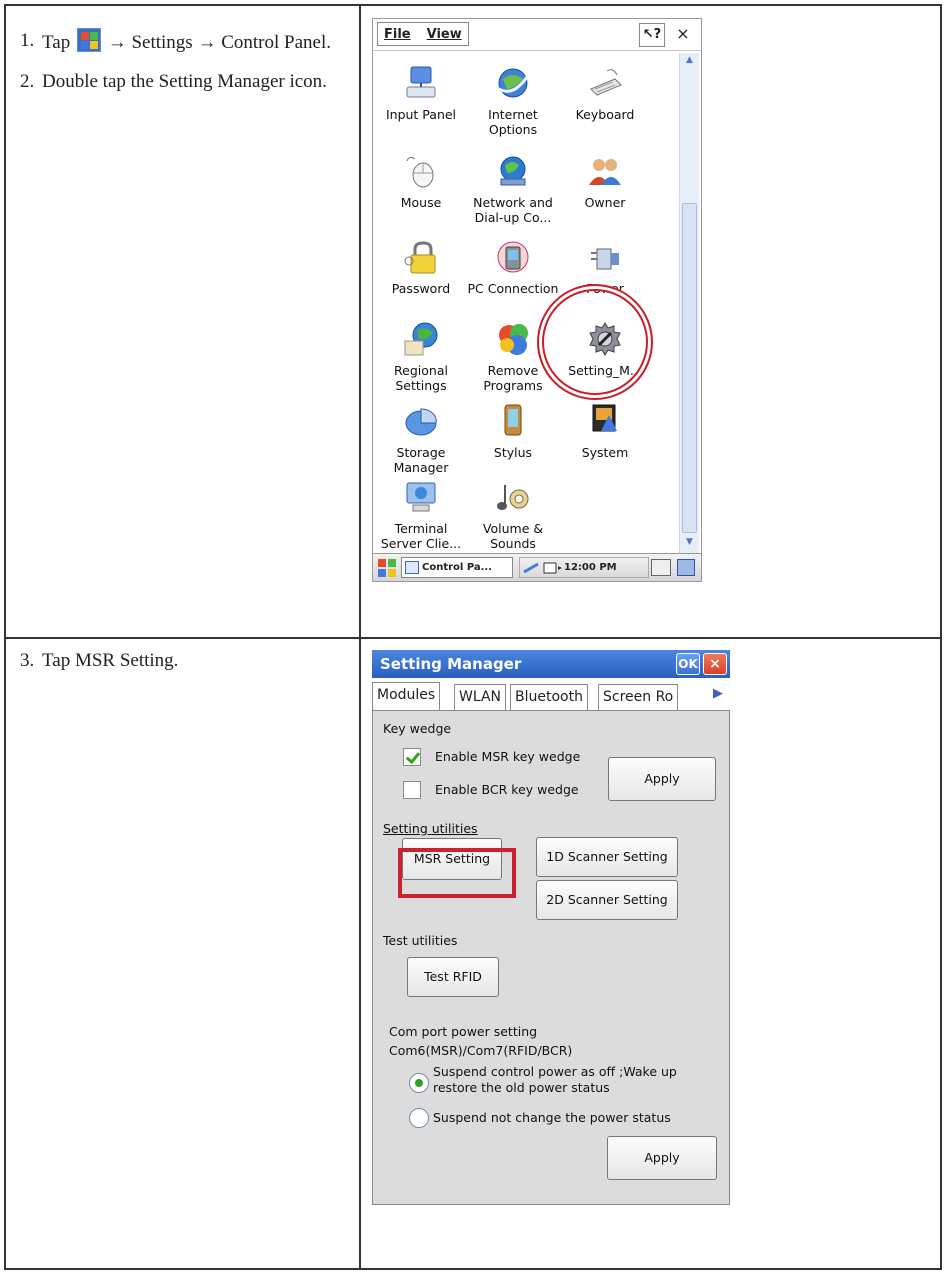  Describe the element at coordinates (508, 756) in the screenshot. I see `enable-msr-label: Enable MSR key wedge` at that location.